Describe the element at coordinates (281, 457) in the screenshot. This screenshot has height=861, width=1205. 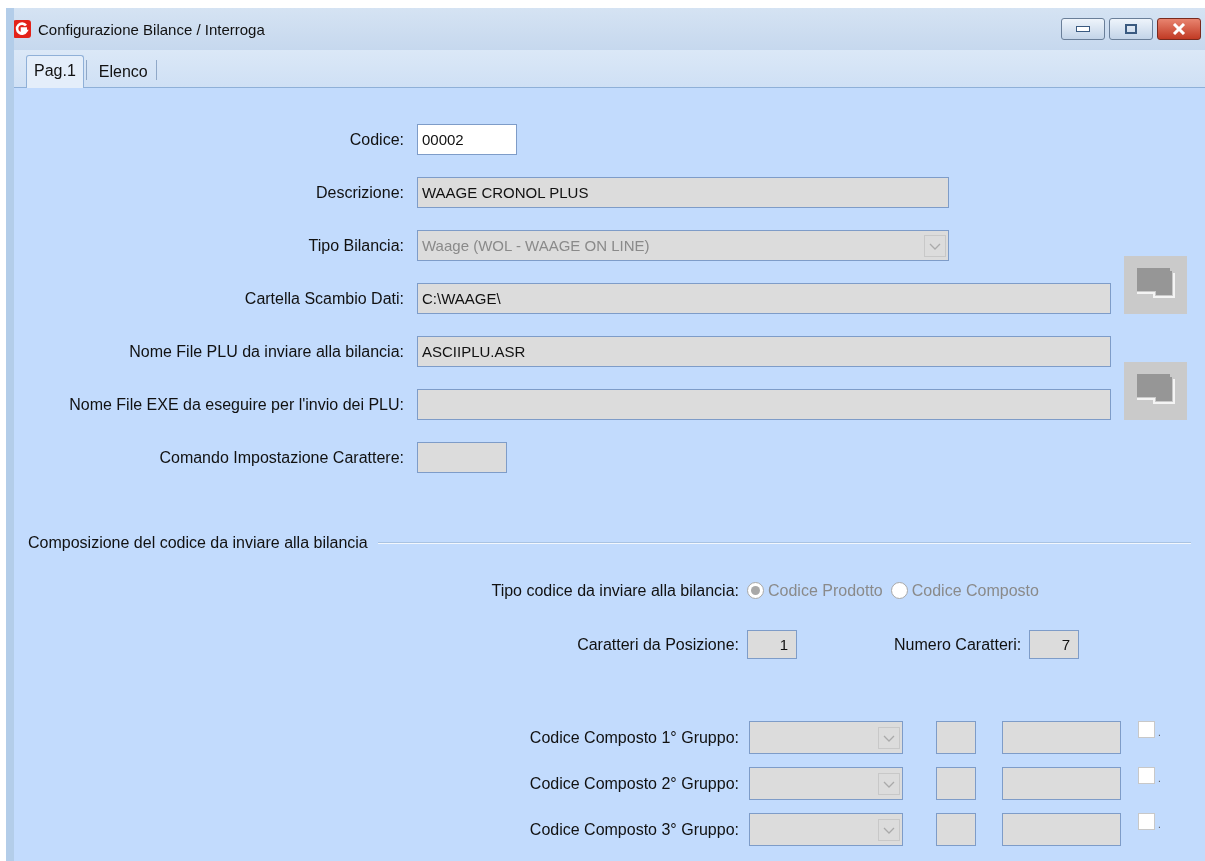
I see `field-label: Comando Impostazione Carattere:` at that location.